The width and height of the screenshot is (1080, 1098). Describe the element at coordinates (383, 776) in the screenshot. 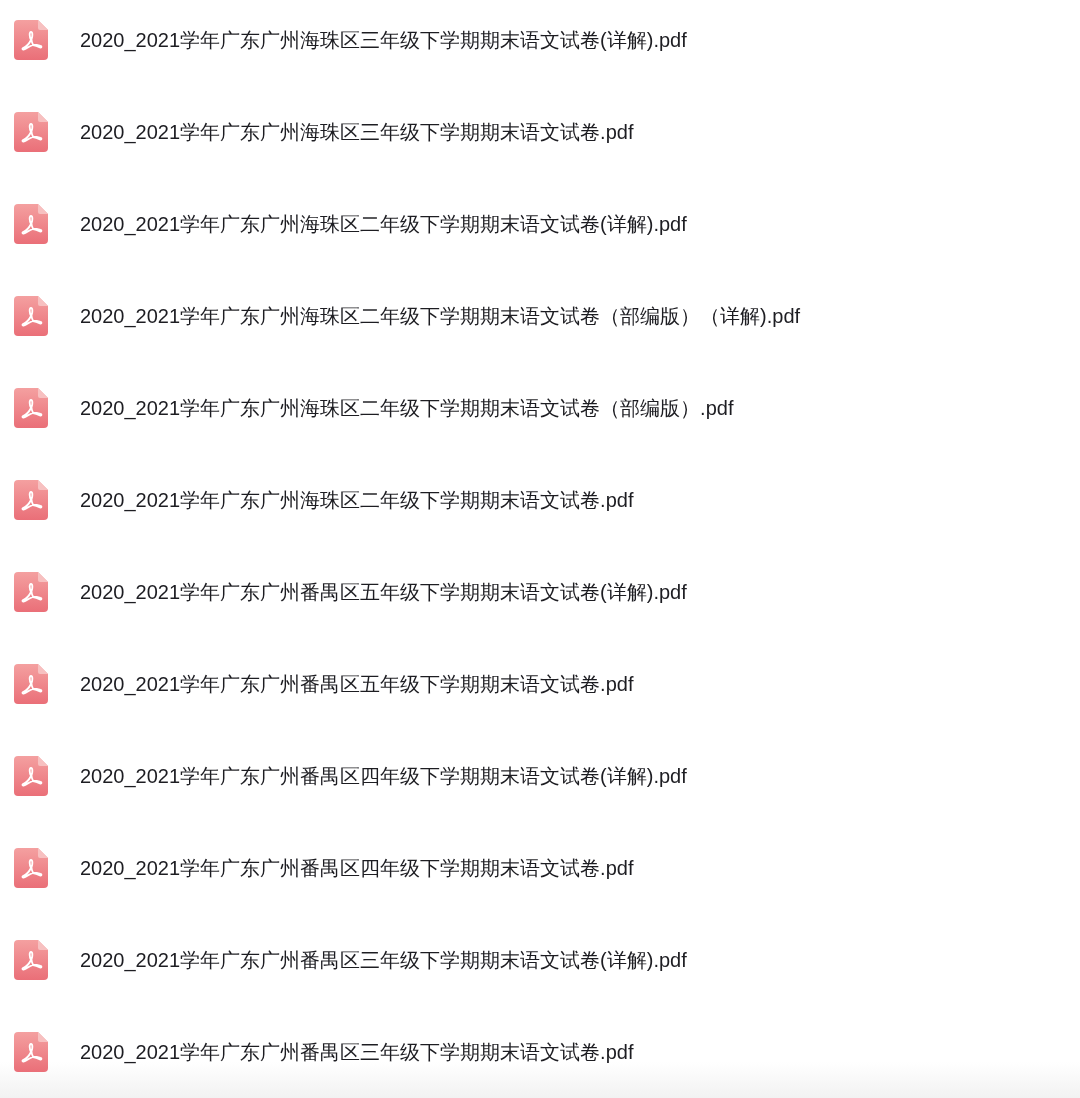

I see `file-name: 2020_2021学年广东广州番禺区四年级下学期期末语文试卷(详解).pdf` at that location.